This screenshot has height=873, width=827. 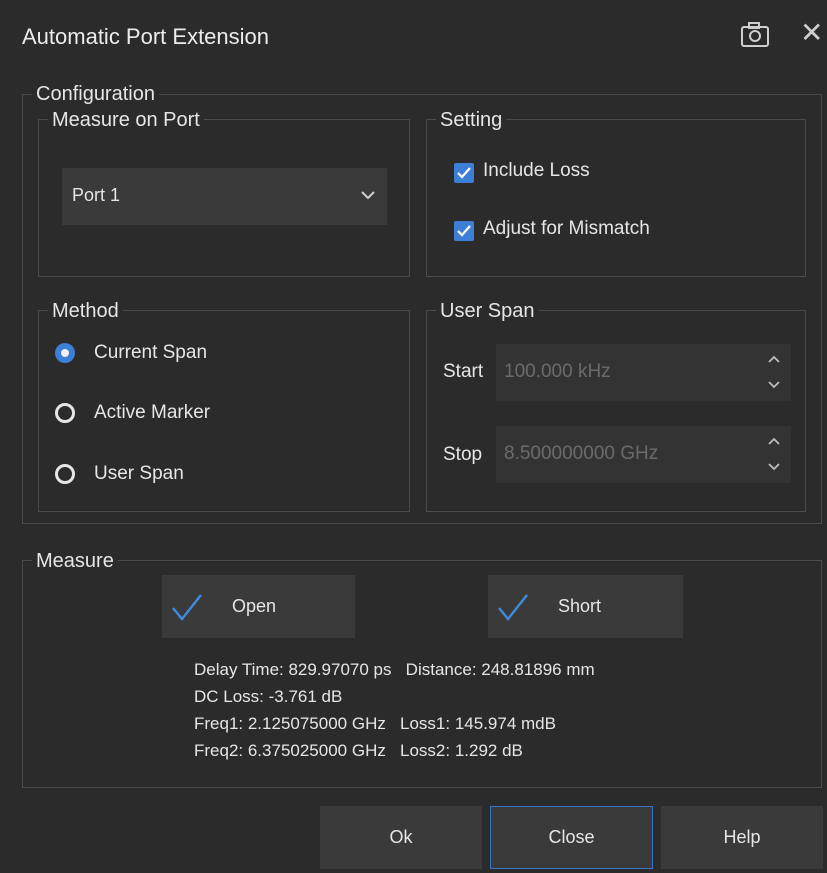 What do you see at coordinates (358, 750) in the screenshot?
I see `freq2-loss2-text: Freq2: 6.375025000 GHz Loss2: 1.292 dB` at bounding box center [358, 750].